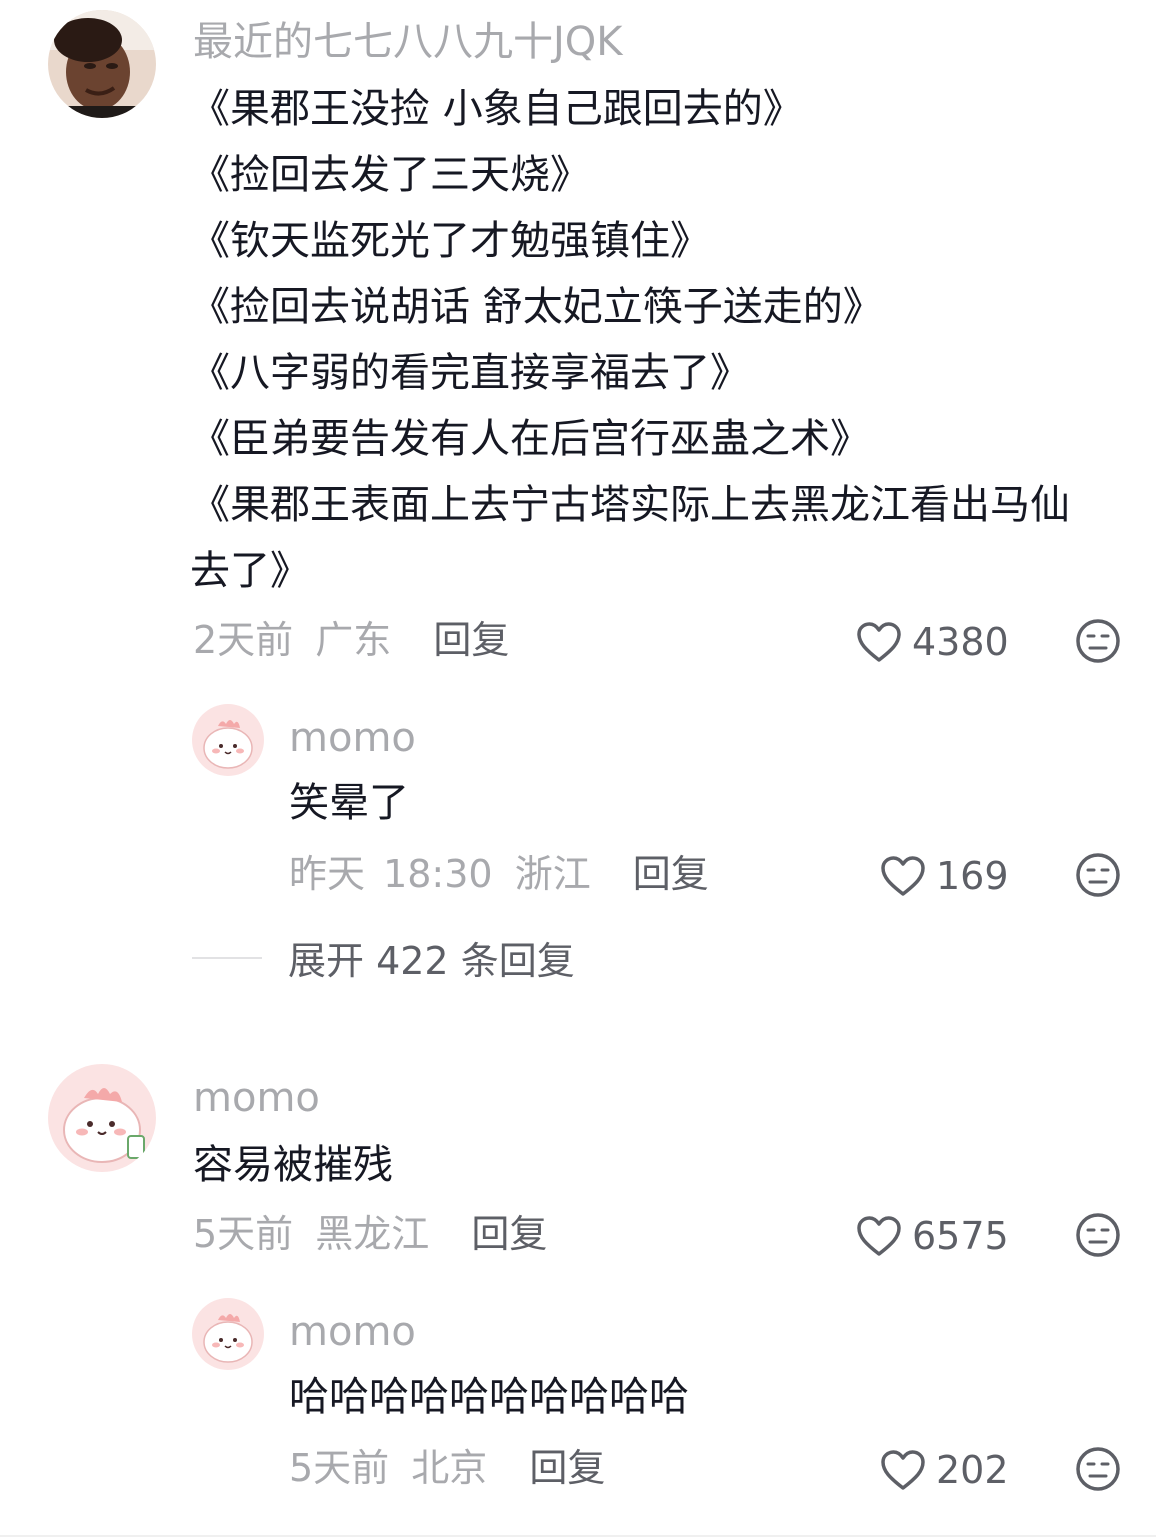 This screenshot has height=1537, width=1156. I want to click on commenter-username: 最近的七七八八九十JQK, so click(408, 42).